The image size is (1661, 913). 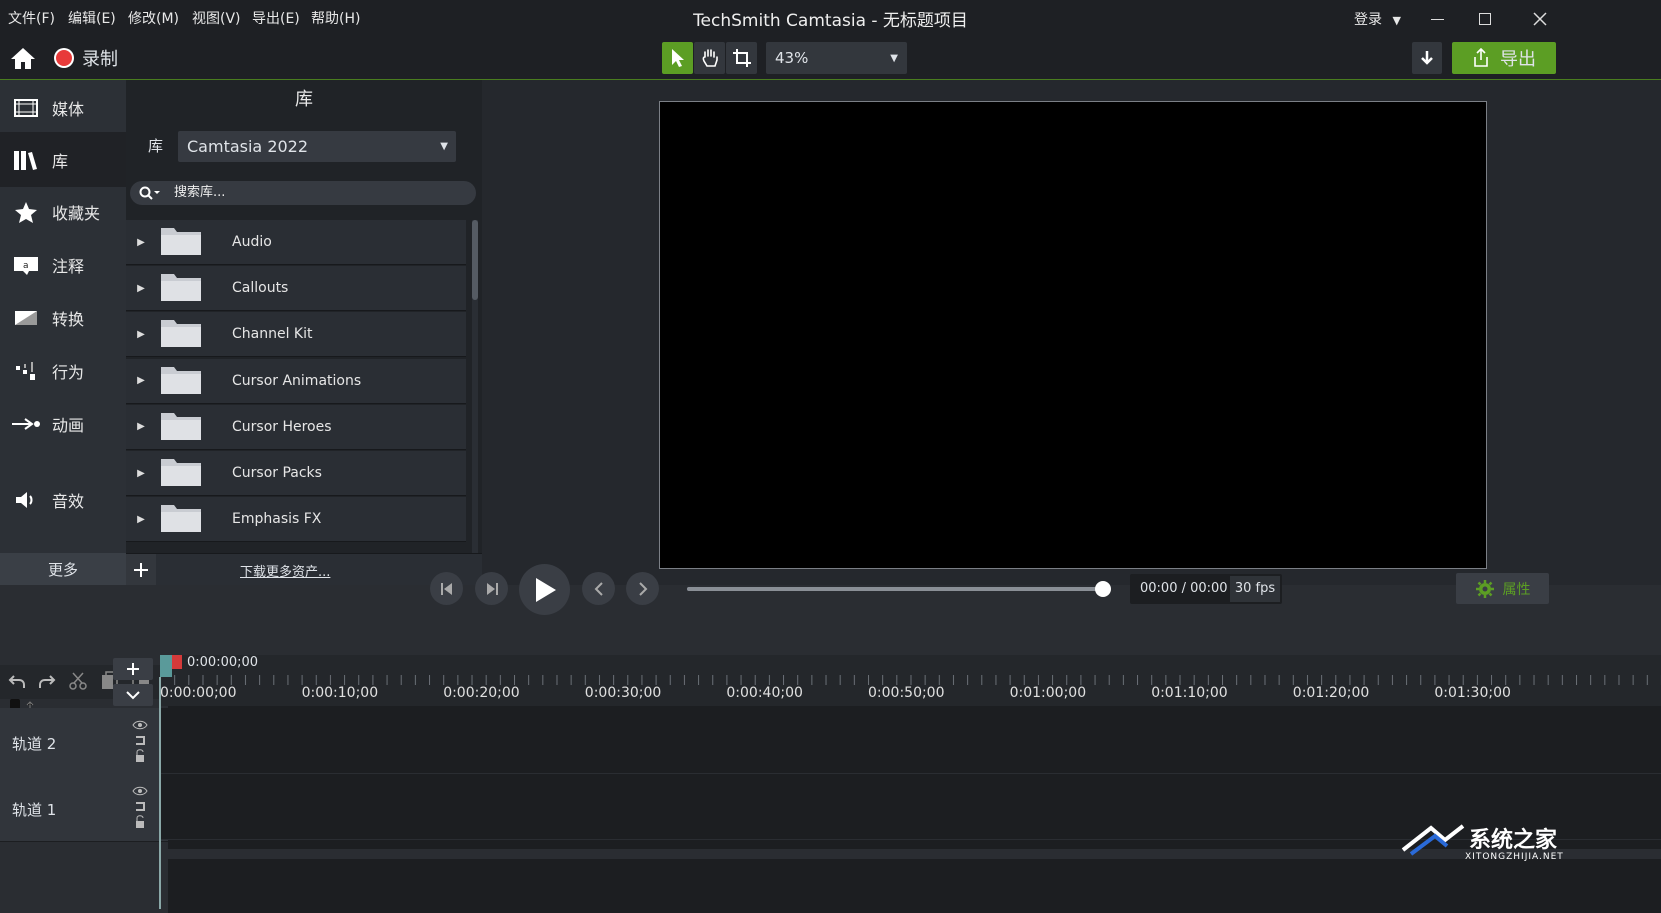 I want to click on folder-item: ▶ Channel Kit, so click(x=296, y=335).